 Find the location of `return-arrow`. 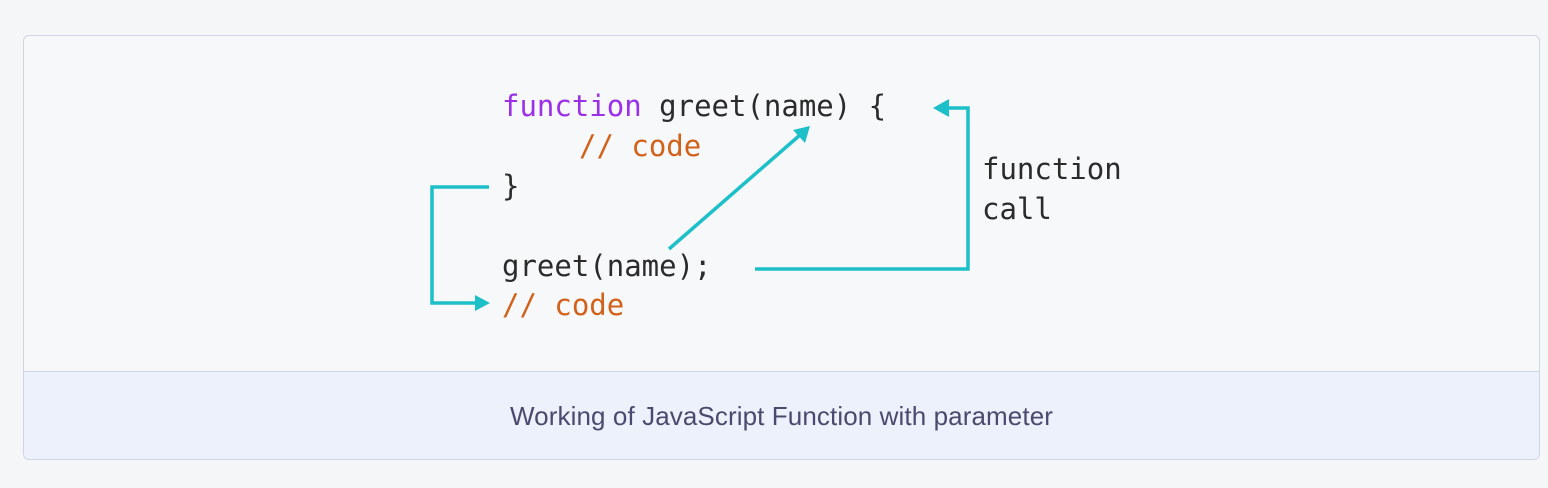

return-arrow is located at coordinates (460, 248).